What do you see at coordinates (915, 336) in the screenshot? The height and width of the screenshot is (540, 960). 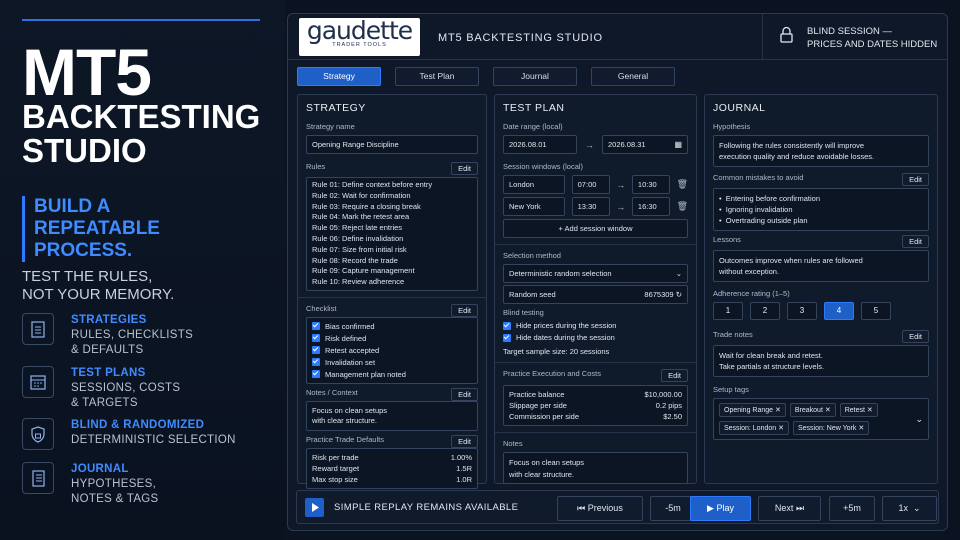 I see `trade-notes-edit-button: Edit` at bounding box center [915, 336].